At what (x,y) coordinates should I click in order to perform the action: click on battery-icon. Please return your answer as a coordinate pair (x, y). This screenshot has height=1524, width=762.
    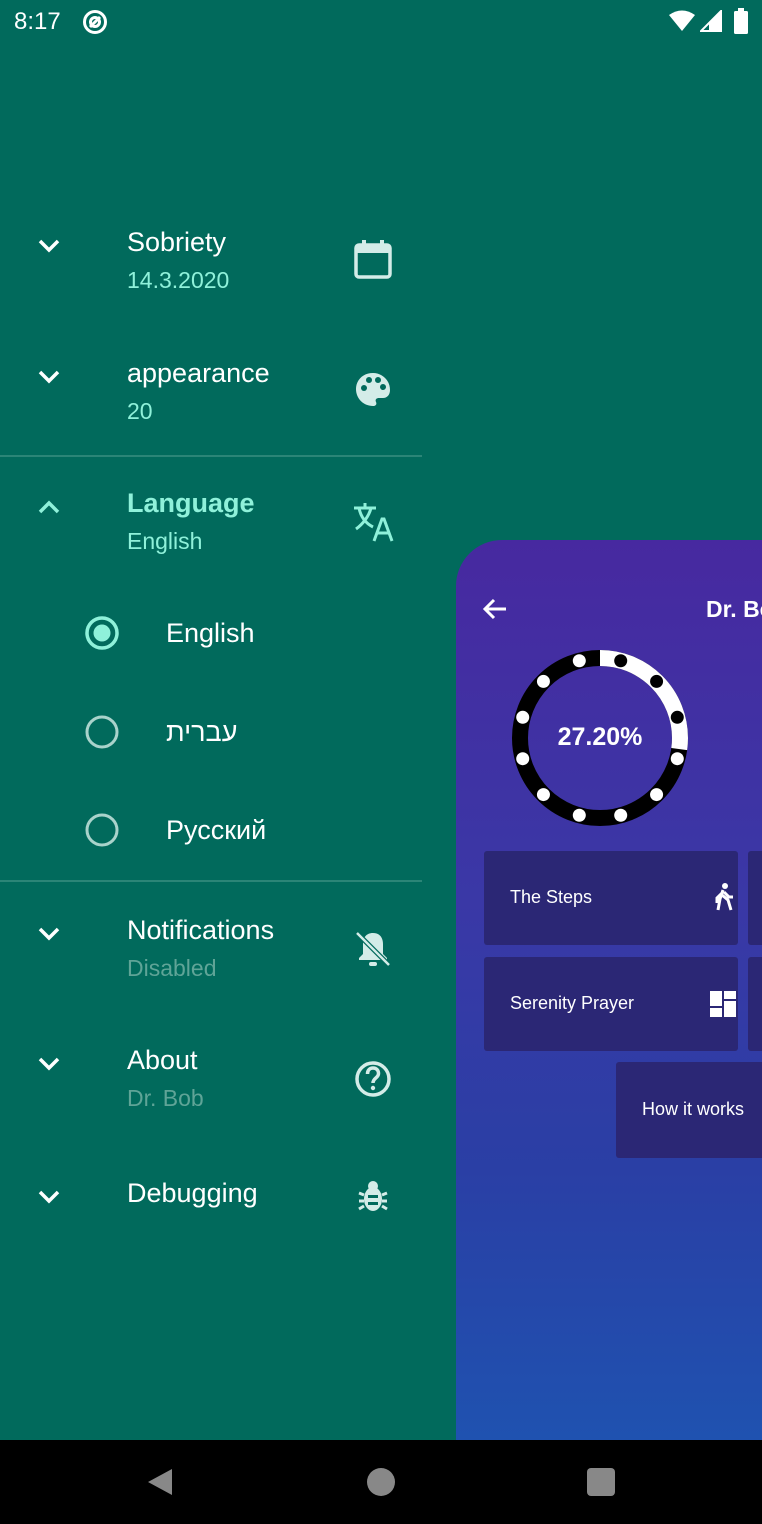
    Looking at the image, I should click on (741, 21).